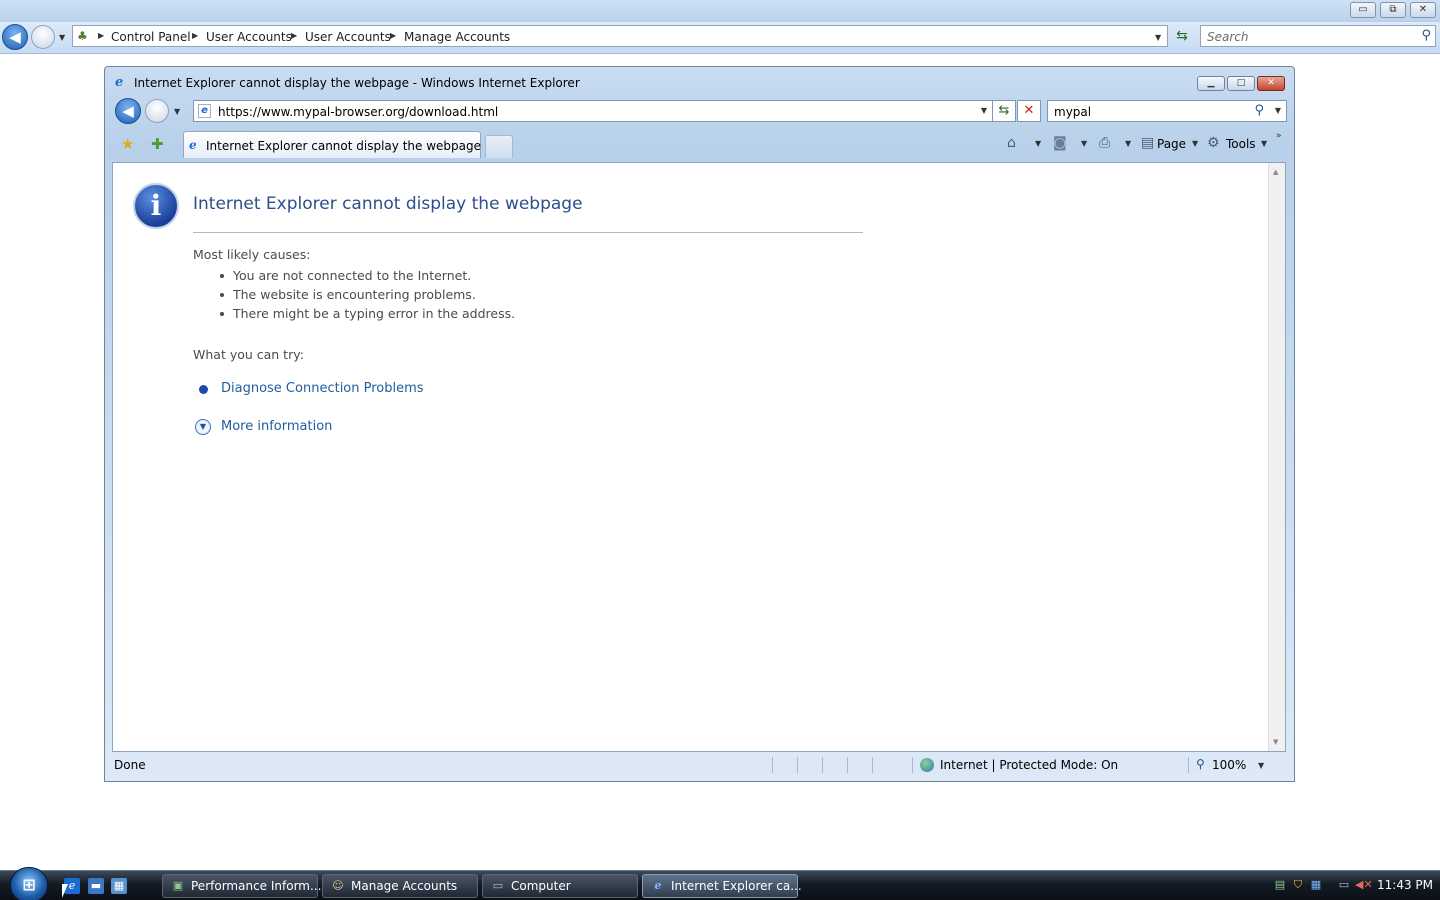 The image size is (1440, 900). I want to click on explorer-restore-button: ⧉, so click(1393, 10).